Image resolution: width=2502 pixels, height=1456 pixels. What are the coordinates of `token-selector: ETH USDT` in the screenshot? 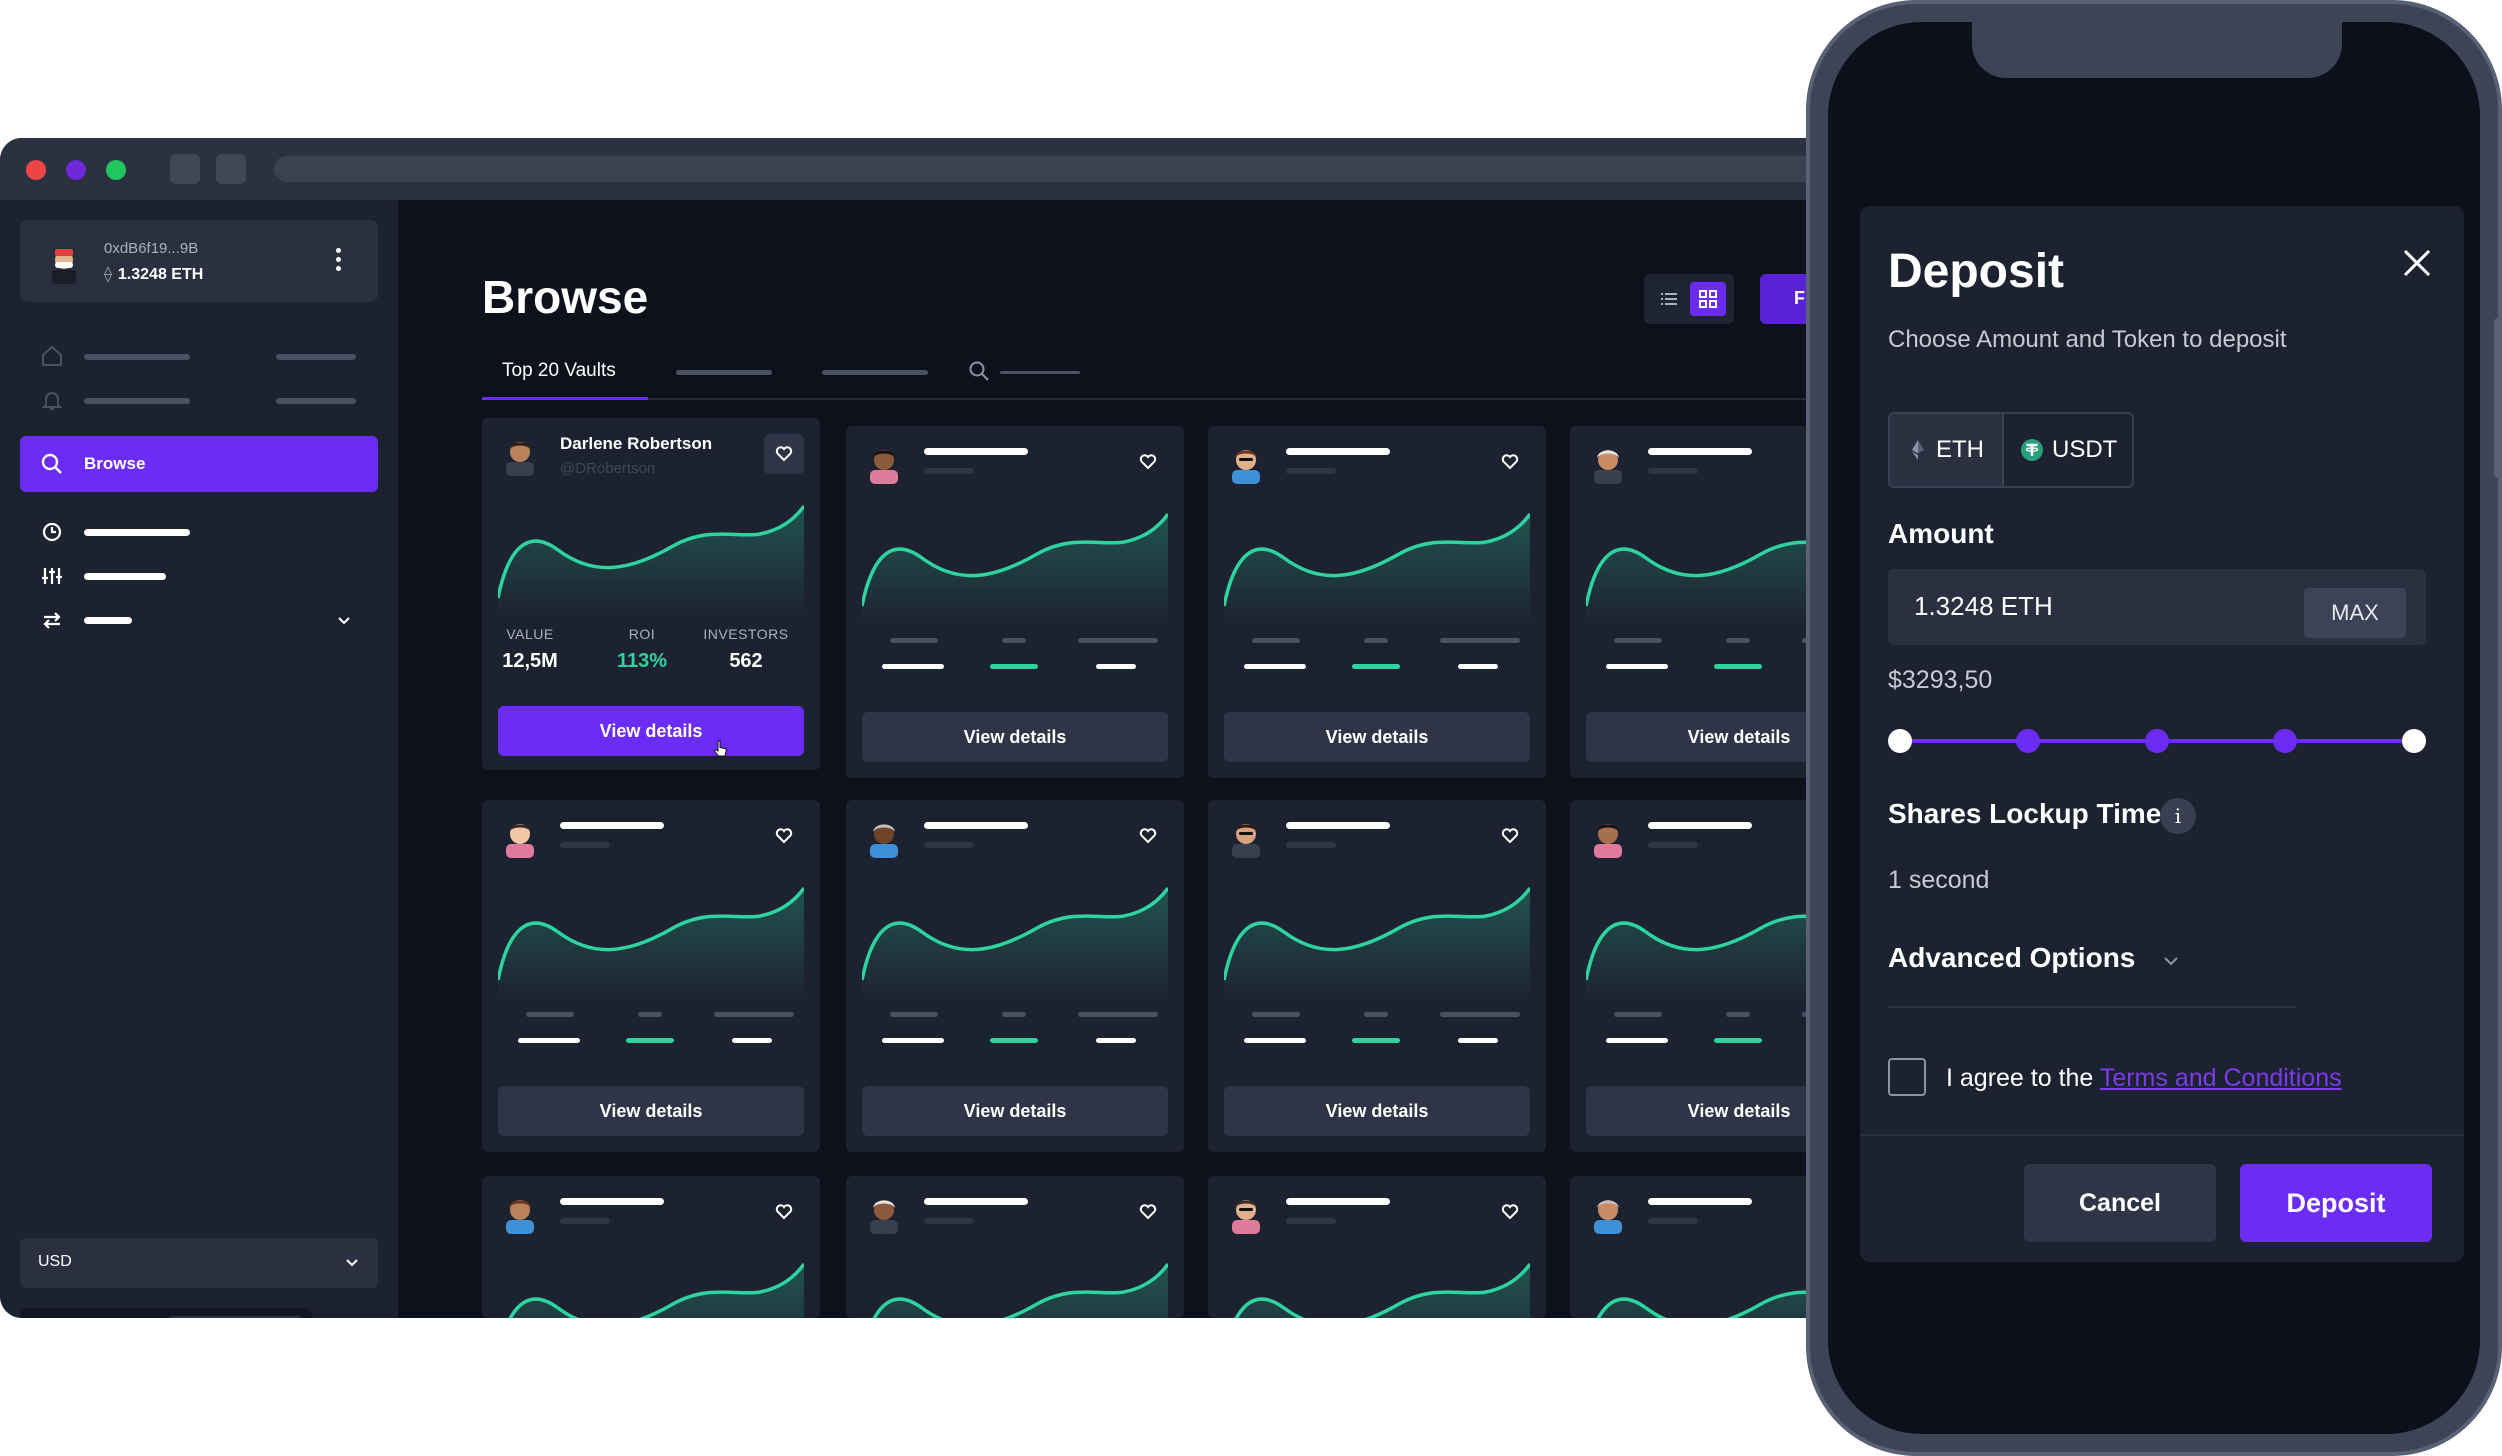 It's located at (2011, 450).